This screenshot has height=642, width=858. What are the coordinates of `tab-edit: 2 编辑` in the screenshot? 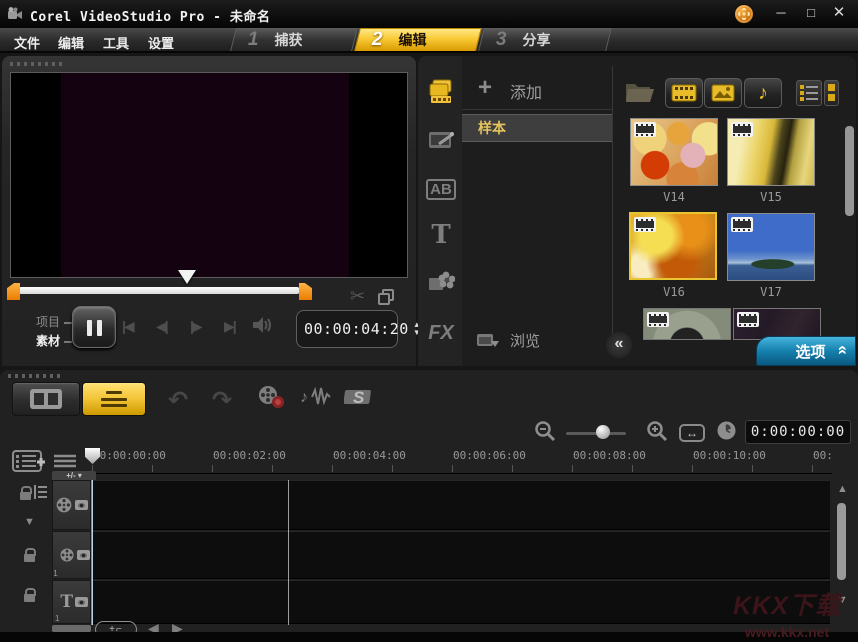 It's located at (418, 39).